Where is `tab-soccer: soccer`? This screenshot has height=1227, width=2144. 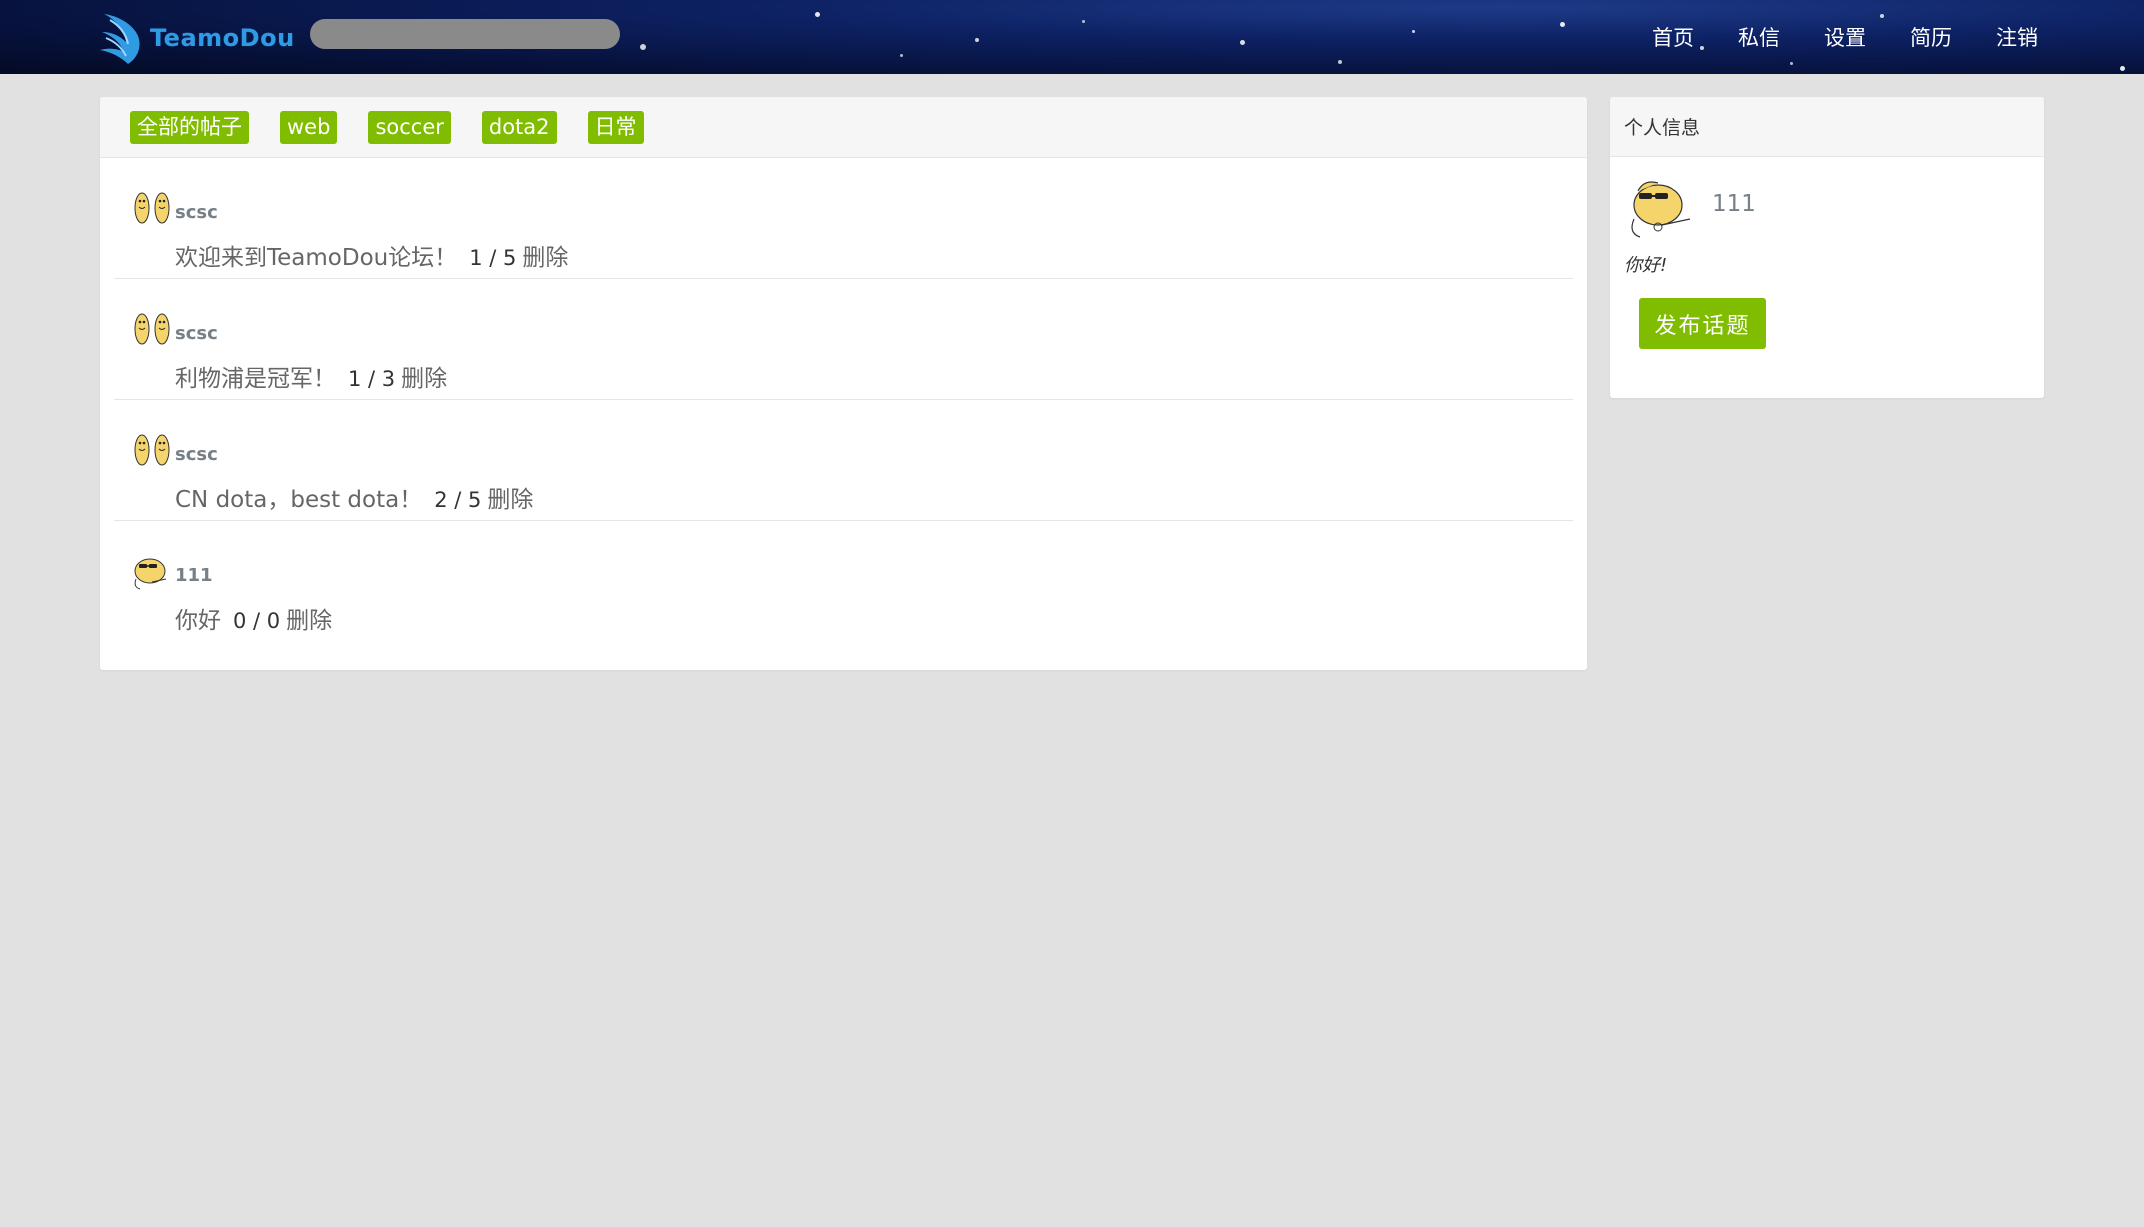 tab-soccer: soccer is located at coordinates (409, 127).